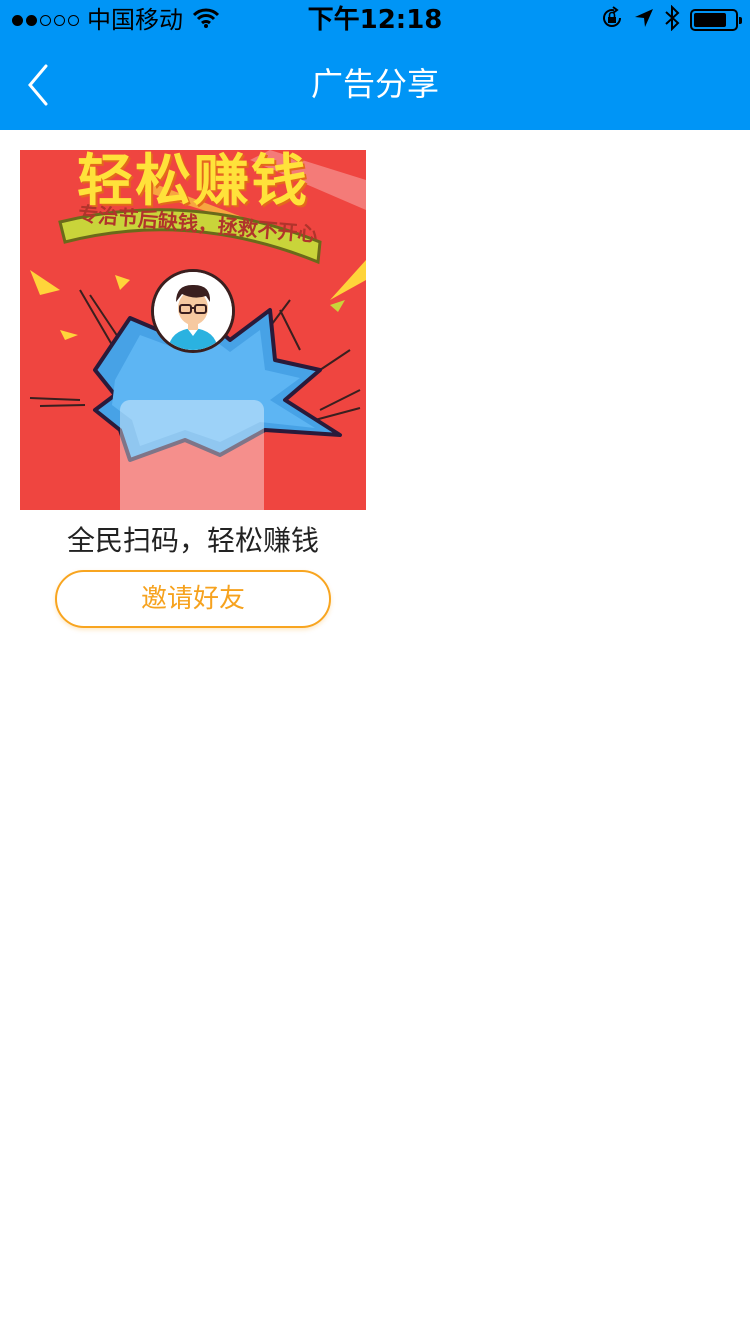  What do you see at coordinates (375, 20) in the screenshot?
I see `status-bar: 中国移动 下午12:18` at bounding box center [375, 20].